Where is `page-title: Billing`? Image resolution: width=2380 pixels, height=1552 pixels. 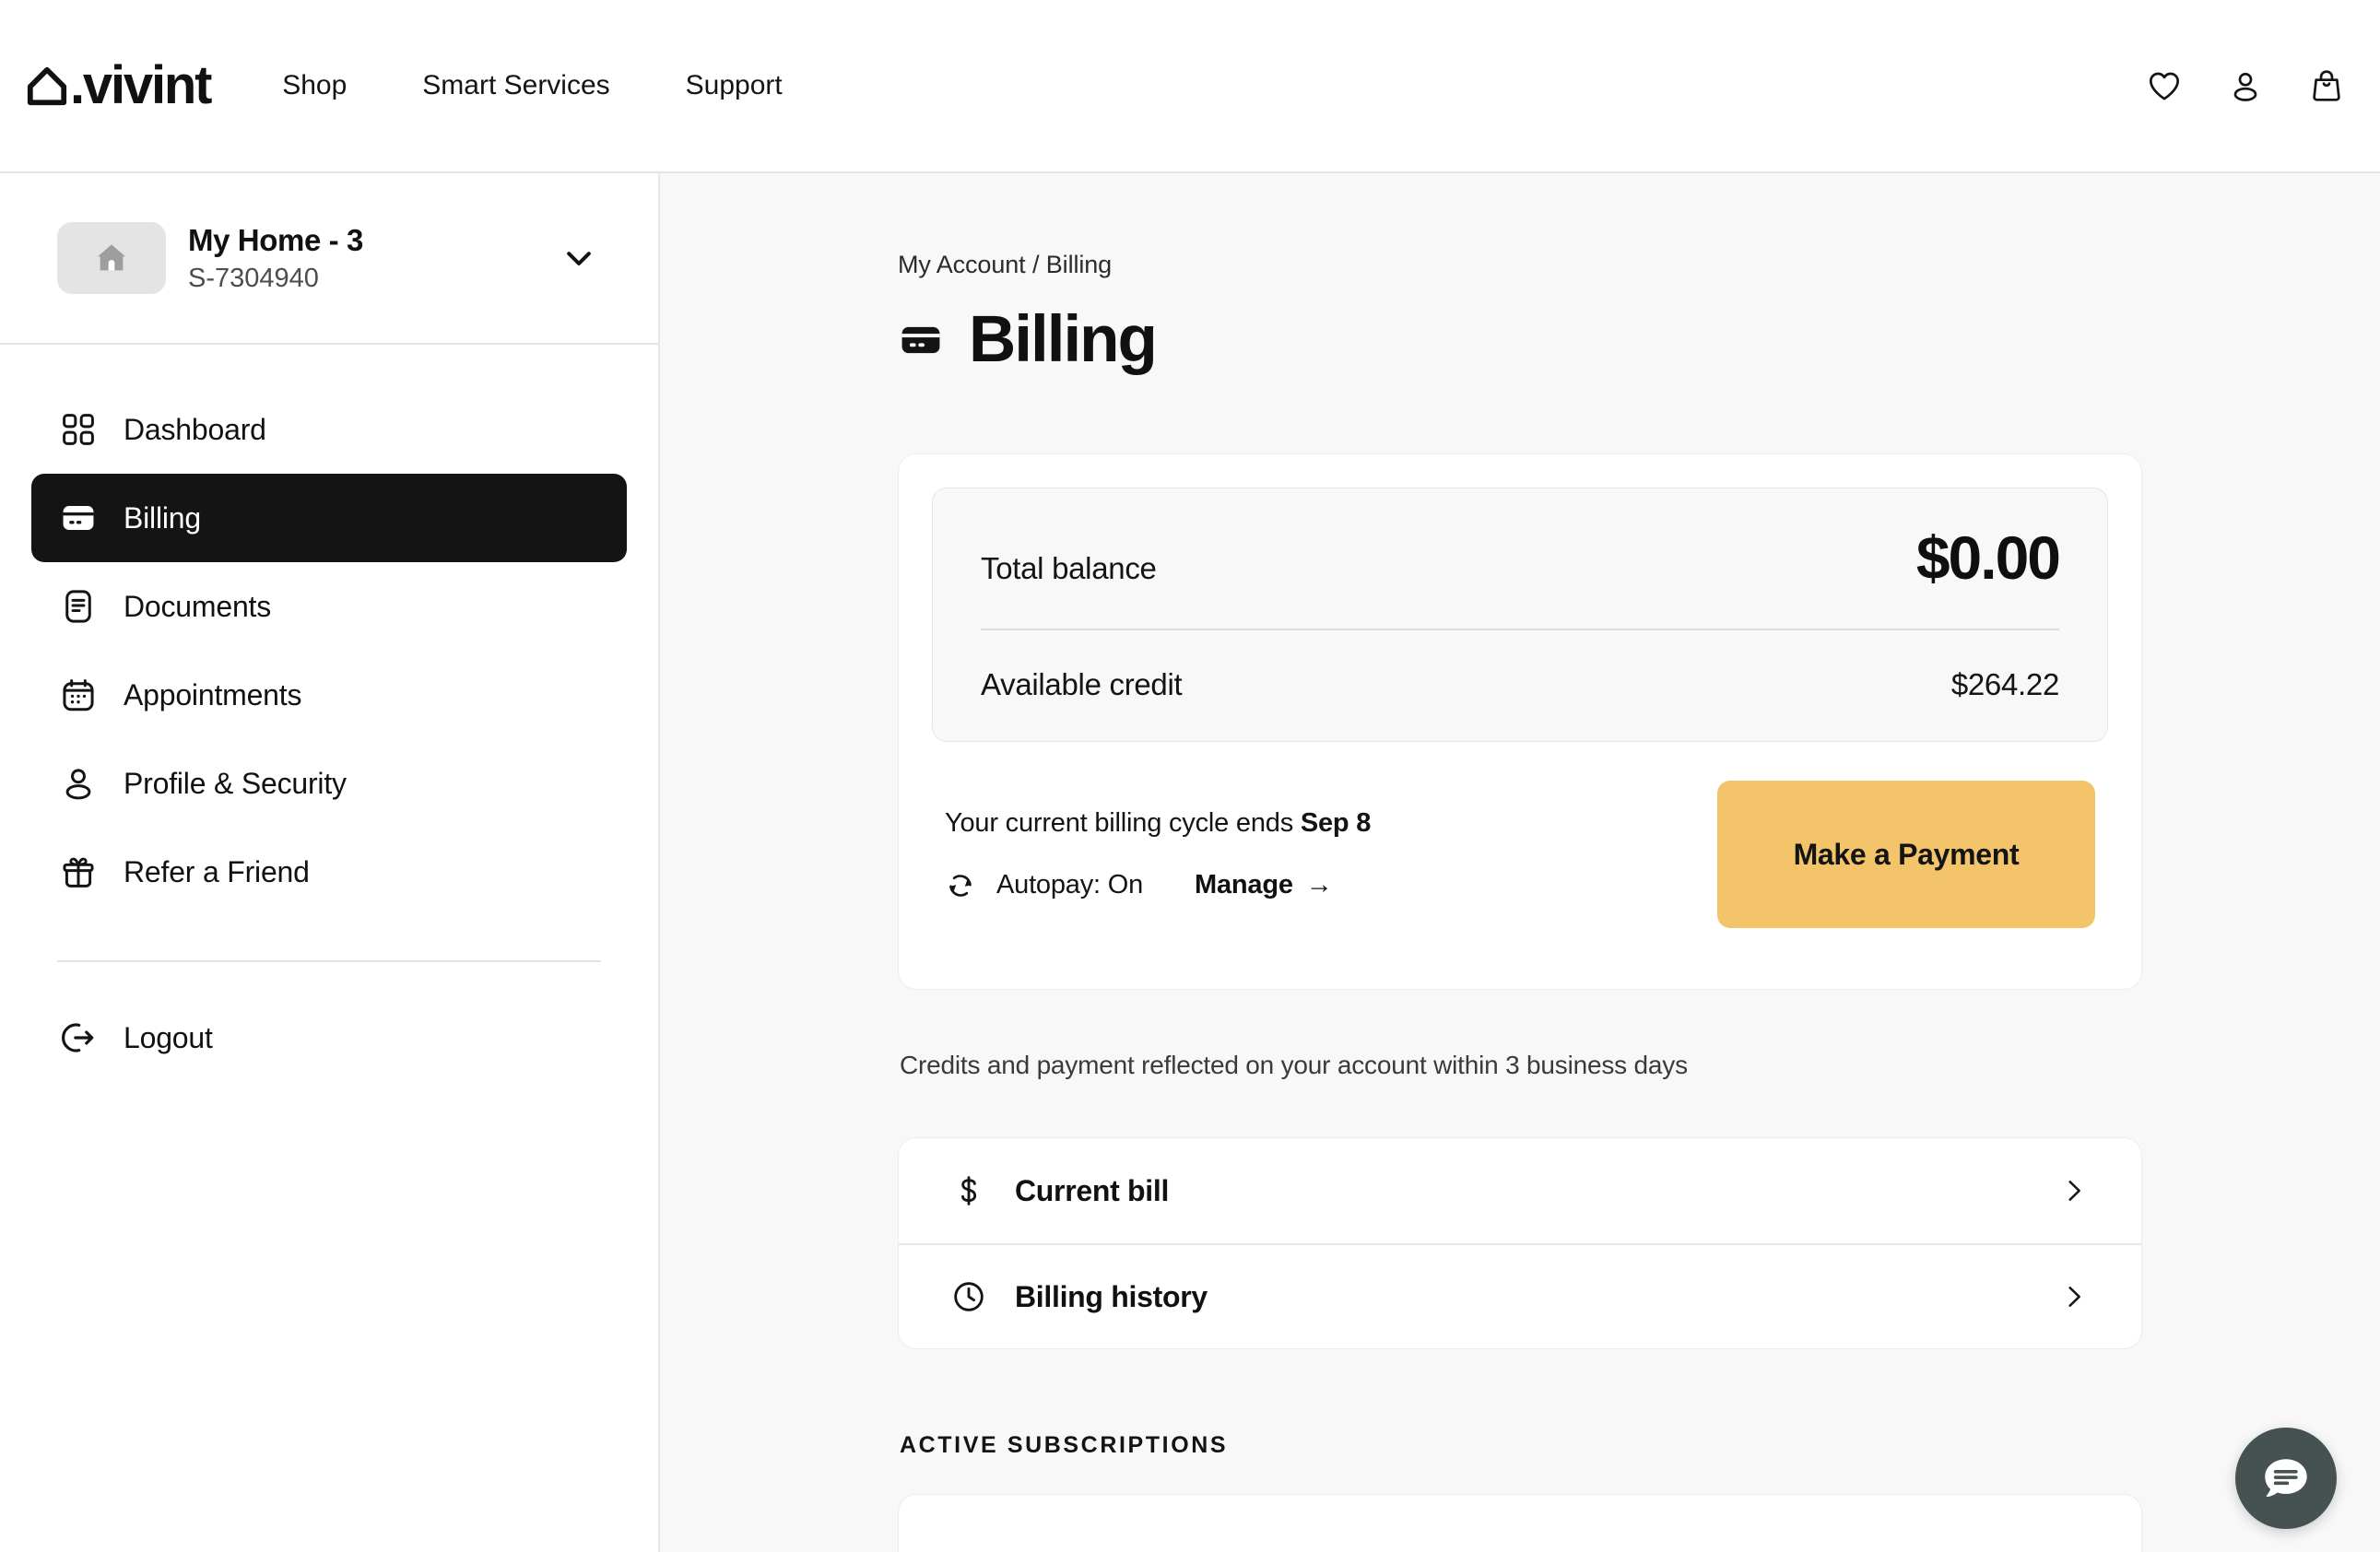 page-title: Billing is located at coordinates (1063, 339).